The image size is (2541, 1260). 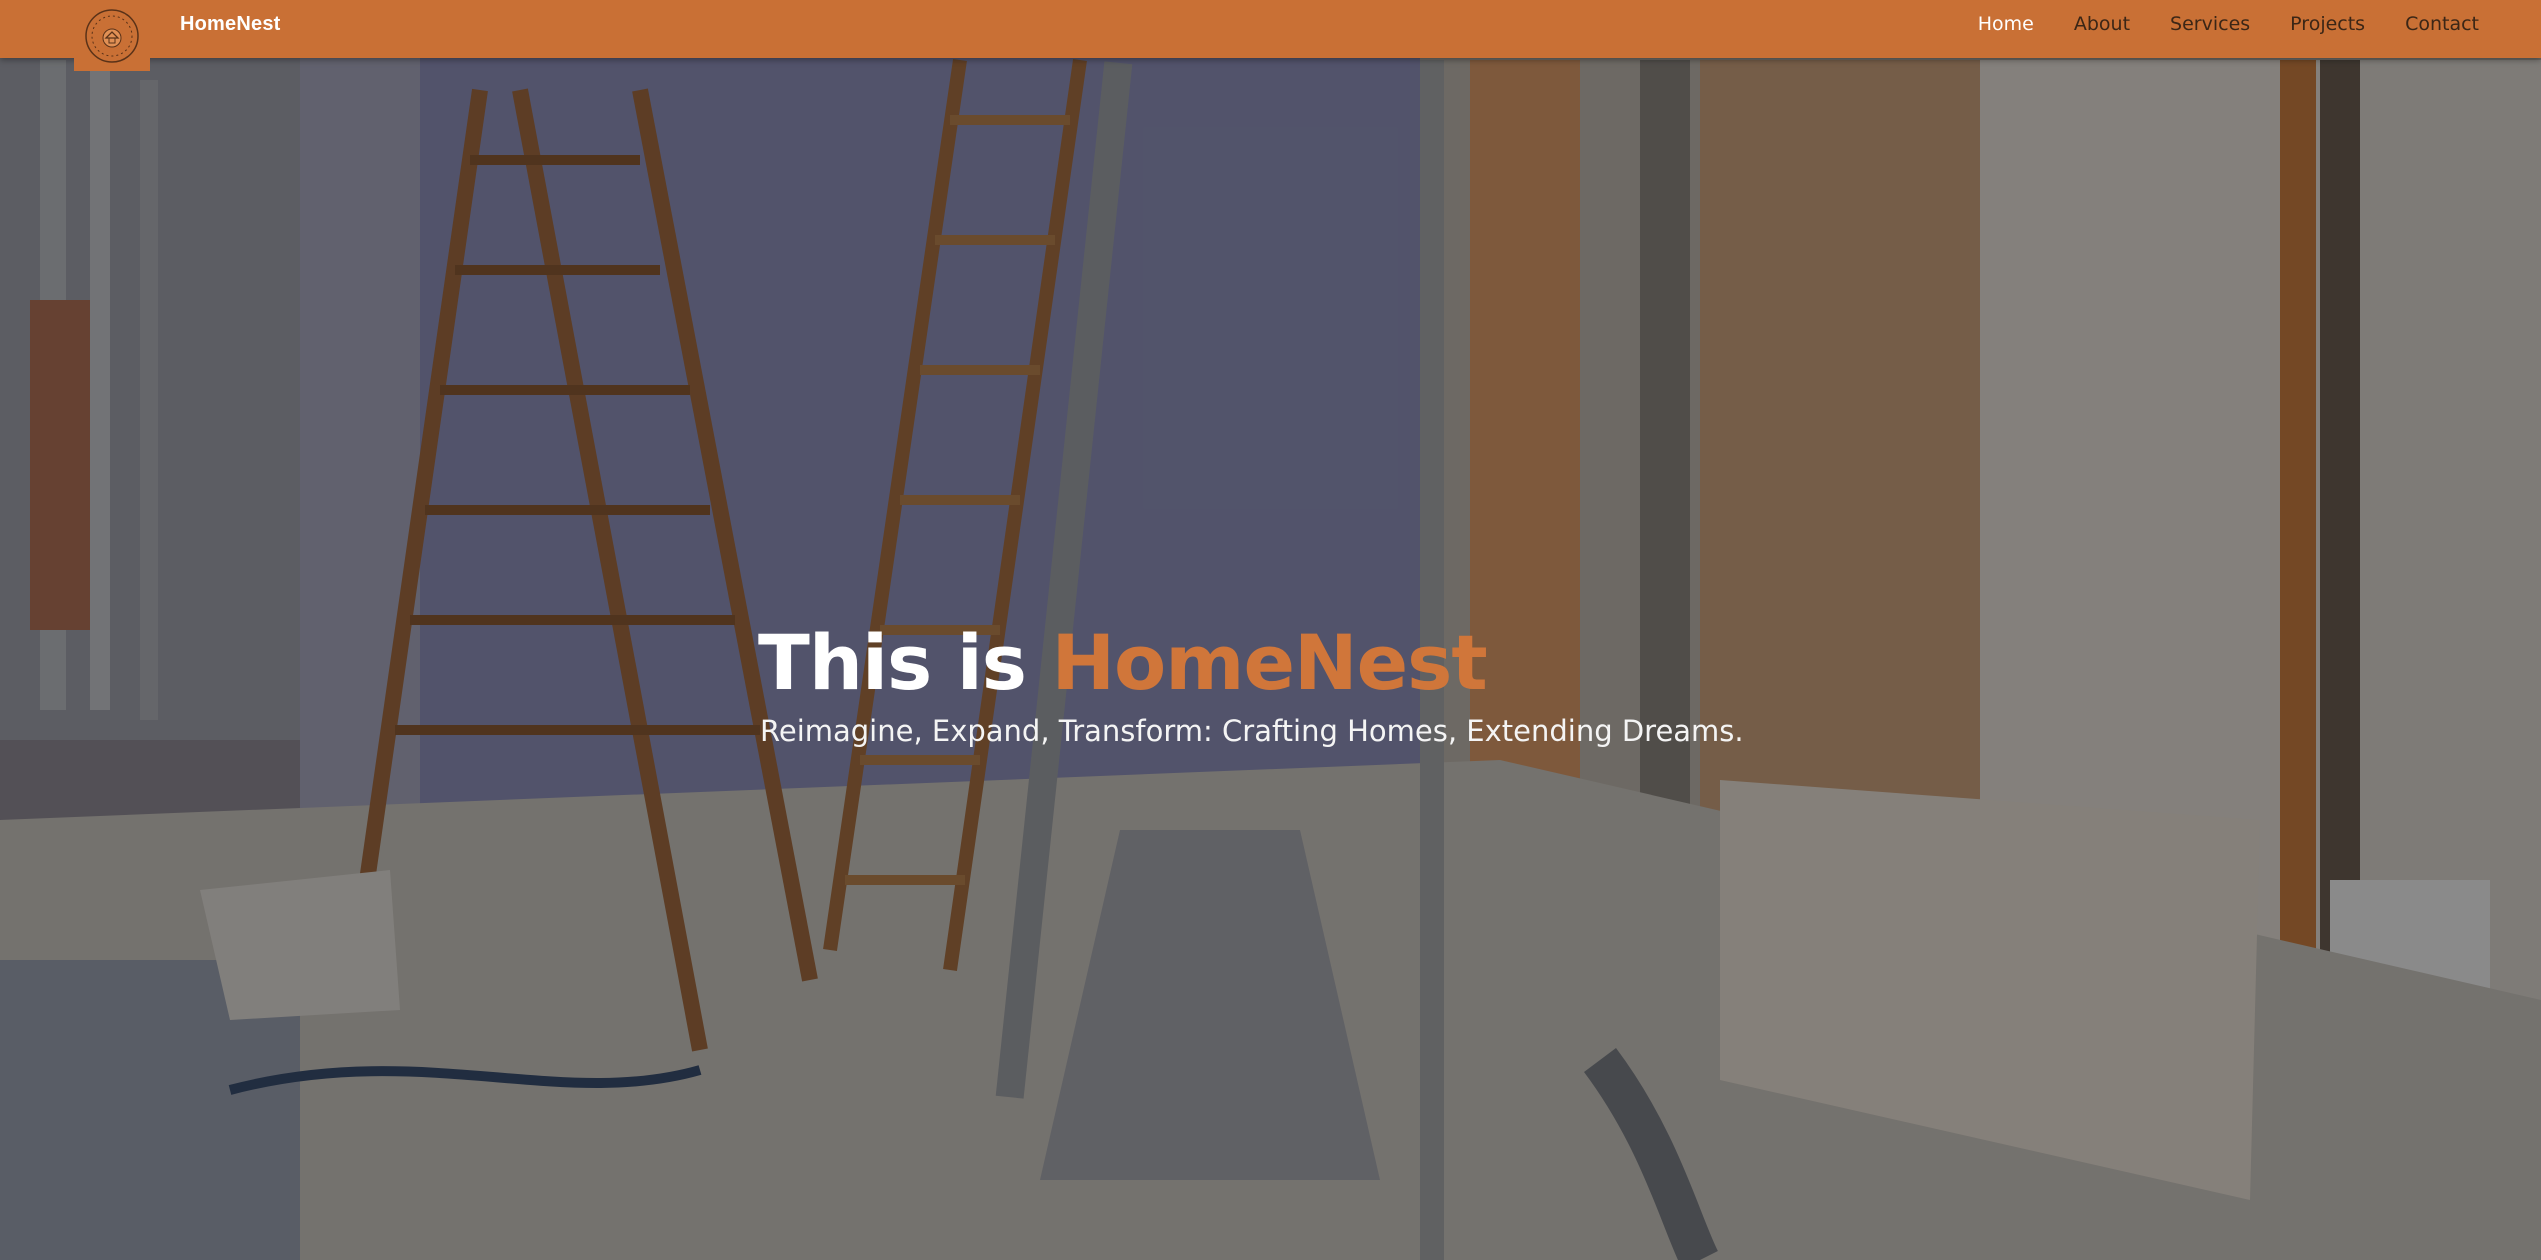 What do you see at coordinates (2442, 24) in the screenshot?
I see `nav-contact: Contact` at bounding box center [2442, 24].